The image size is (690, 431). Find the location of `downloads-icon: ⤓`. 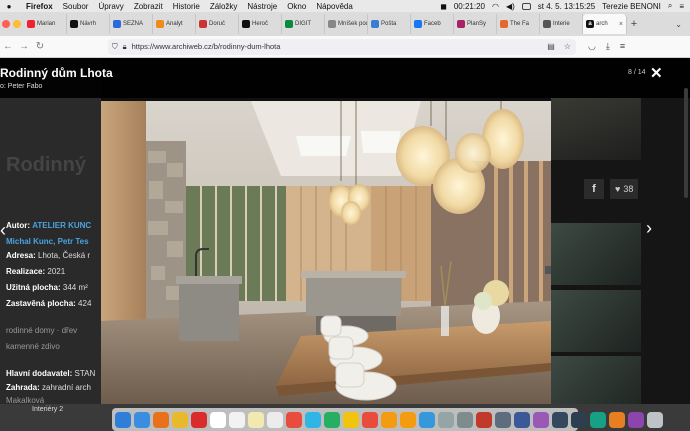

downloads-icon: ⤓ is located at coordinates (608, 46).